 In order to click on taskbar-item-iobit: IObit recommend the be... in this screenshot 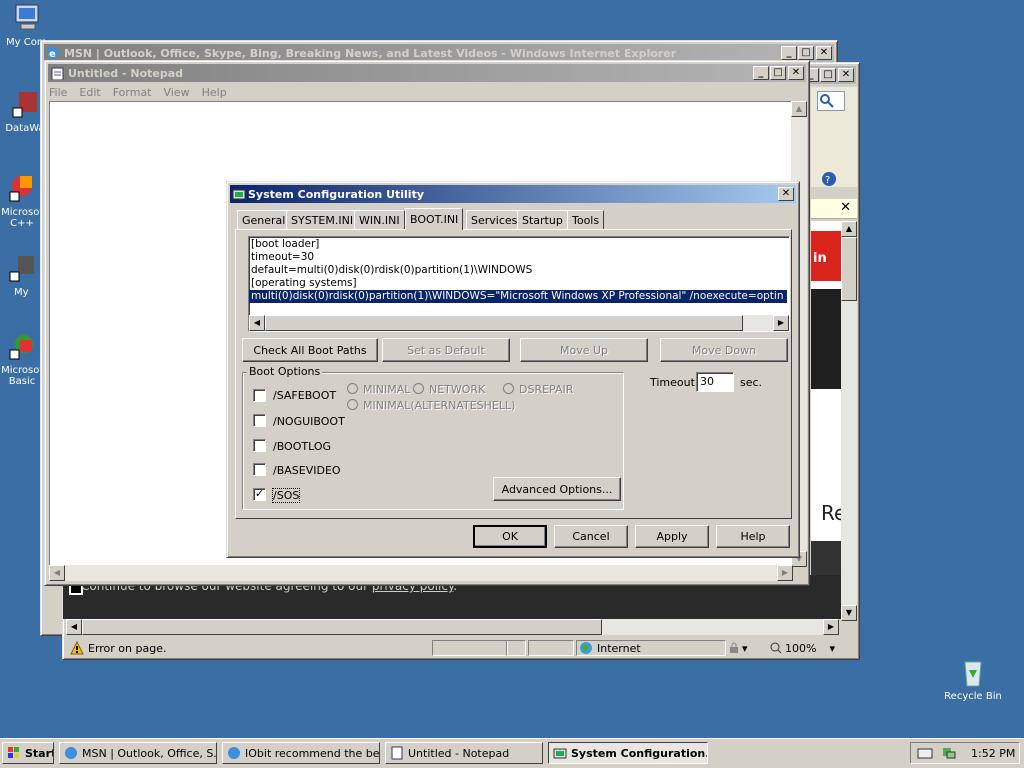, I will do `click(301, 753)`.